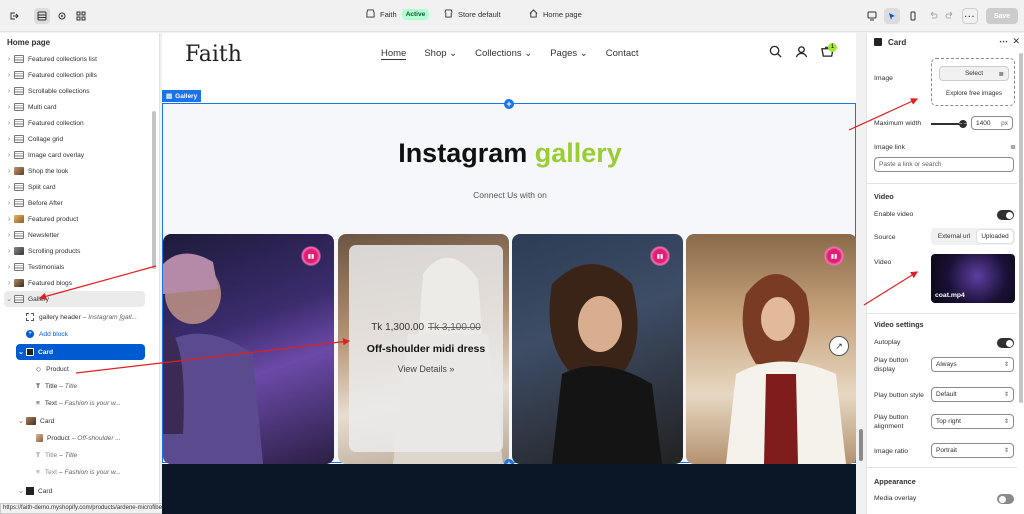 This screenshot has height=514, width=1024. Describe the element at coordinates (81, 16) in the screenshot. I see `apps-icon` at that location.